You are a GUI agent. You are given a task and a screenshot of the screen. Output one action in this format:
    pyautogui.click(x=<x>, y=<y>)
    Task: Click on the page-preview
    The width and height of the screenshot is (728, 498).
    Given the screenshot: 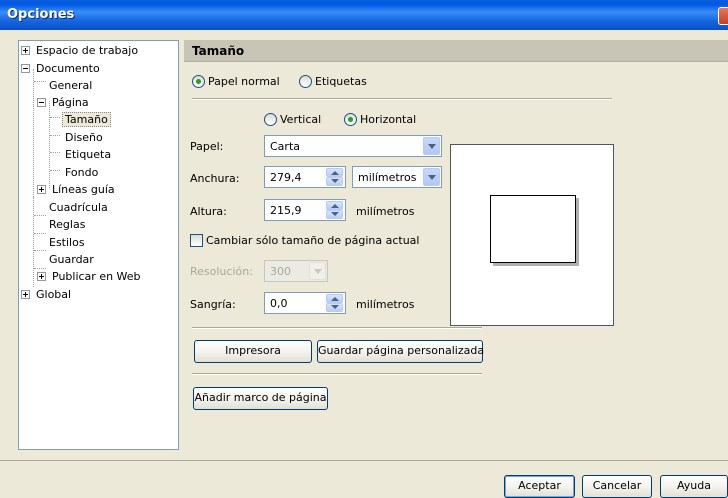 What is the action you would take?
    pyautogui.click(x=532, y=235)
    